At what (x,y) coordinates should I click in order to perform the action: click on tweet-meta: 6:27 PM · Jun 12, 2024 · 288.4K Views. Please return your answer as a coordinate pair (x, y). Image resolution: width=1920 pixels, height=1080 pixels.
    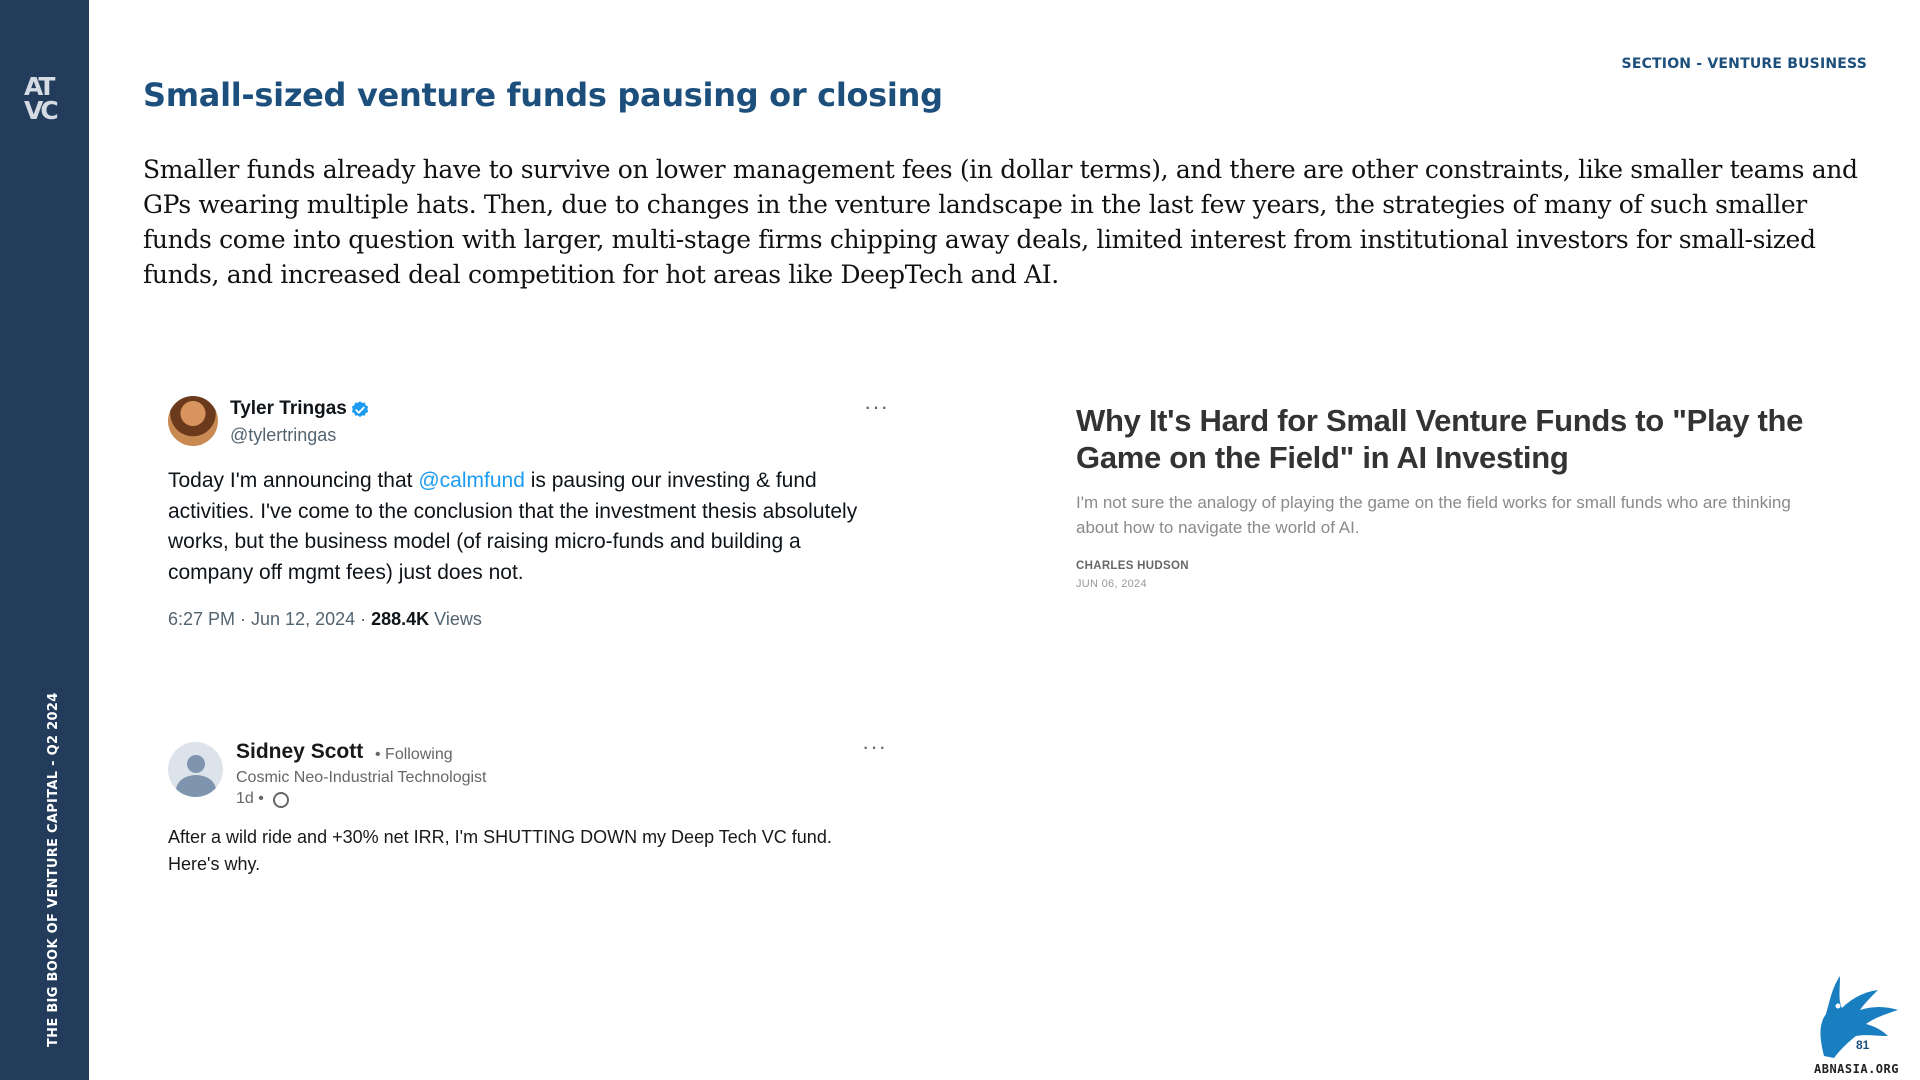
    Looking at the image, I should click on (325, 619).